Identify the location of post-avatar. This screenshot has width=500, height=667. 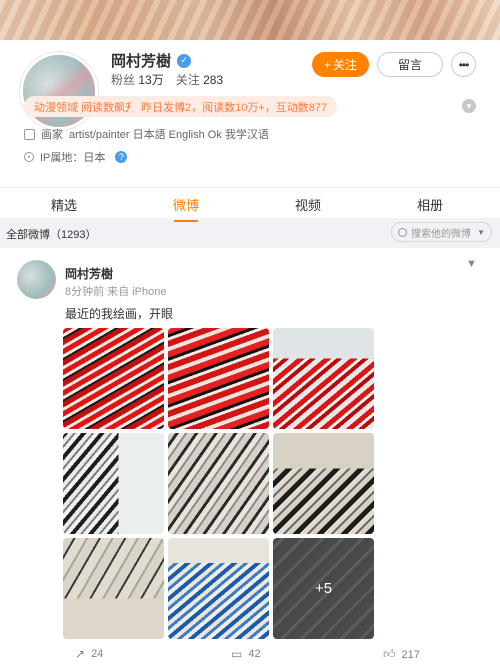
(36, 279).